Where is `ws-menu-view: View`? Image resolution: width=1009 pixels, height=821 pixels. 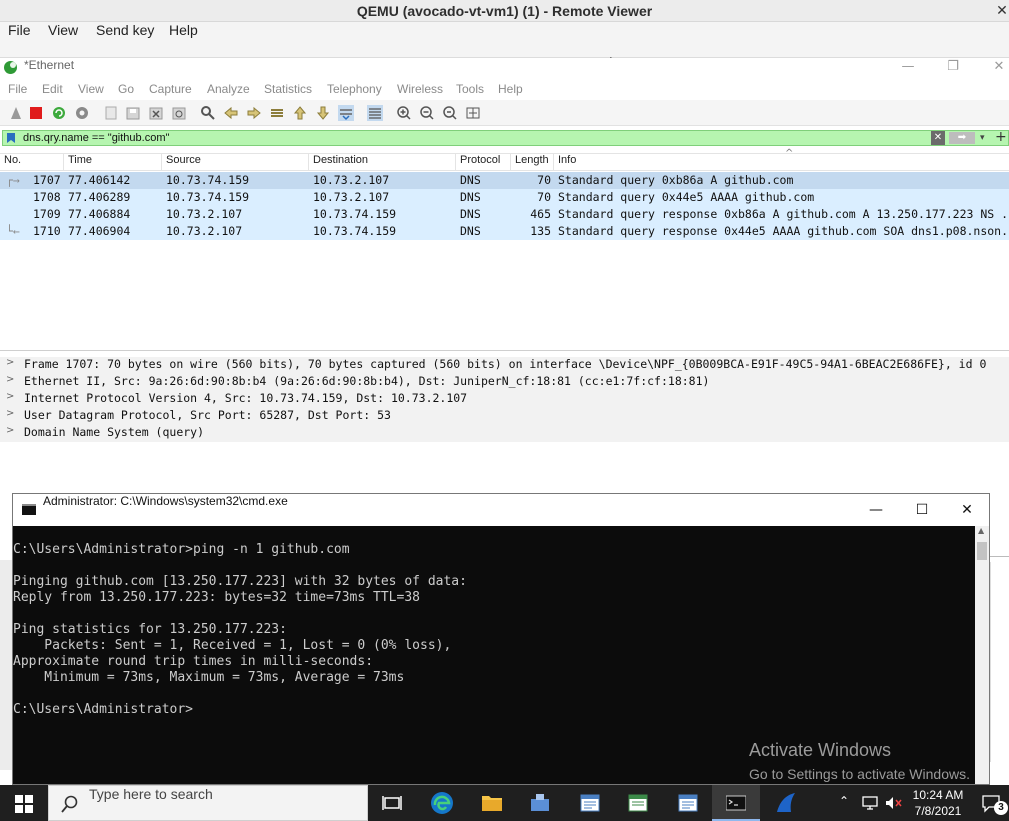 ws-menu-view: View is located at coordinates (91, 89).